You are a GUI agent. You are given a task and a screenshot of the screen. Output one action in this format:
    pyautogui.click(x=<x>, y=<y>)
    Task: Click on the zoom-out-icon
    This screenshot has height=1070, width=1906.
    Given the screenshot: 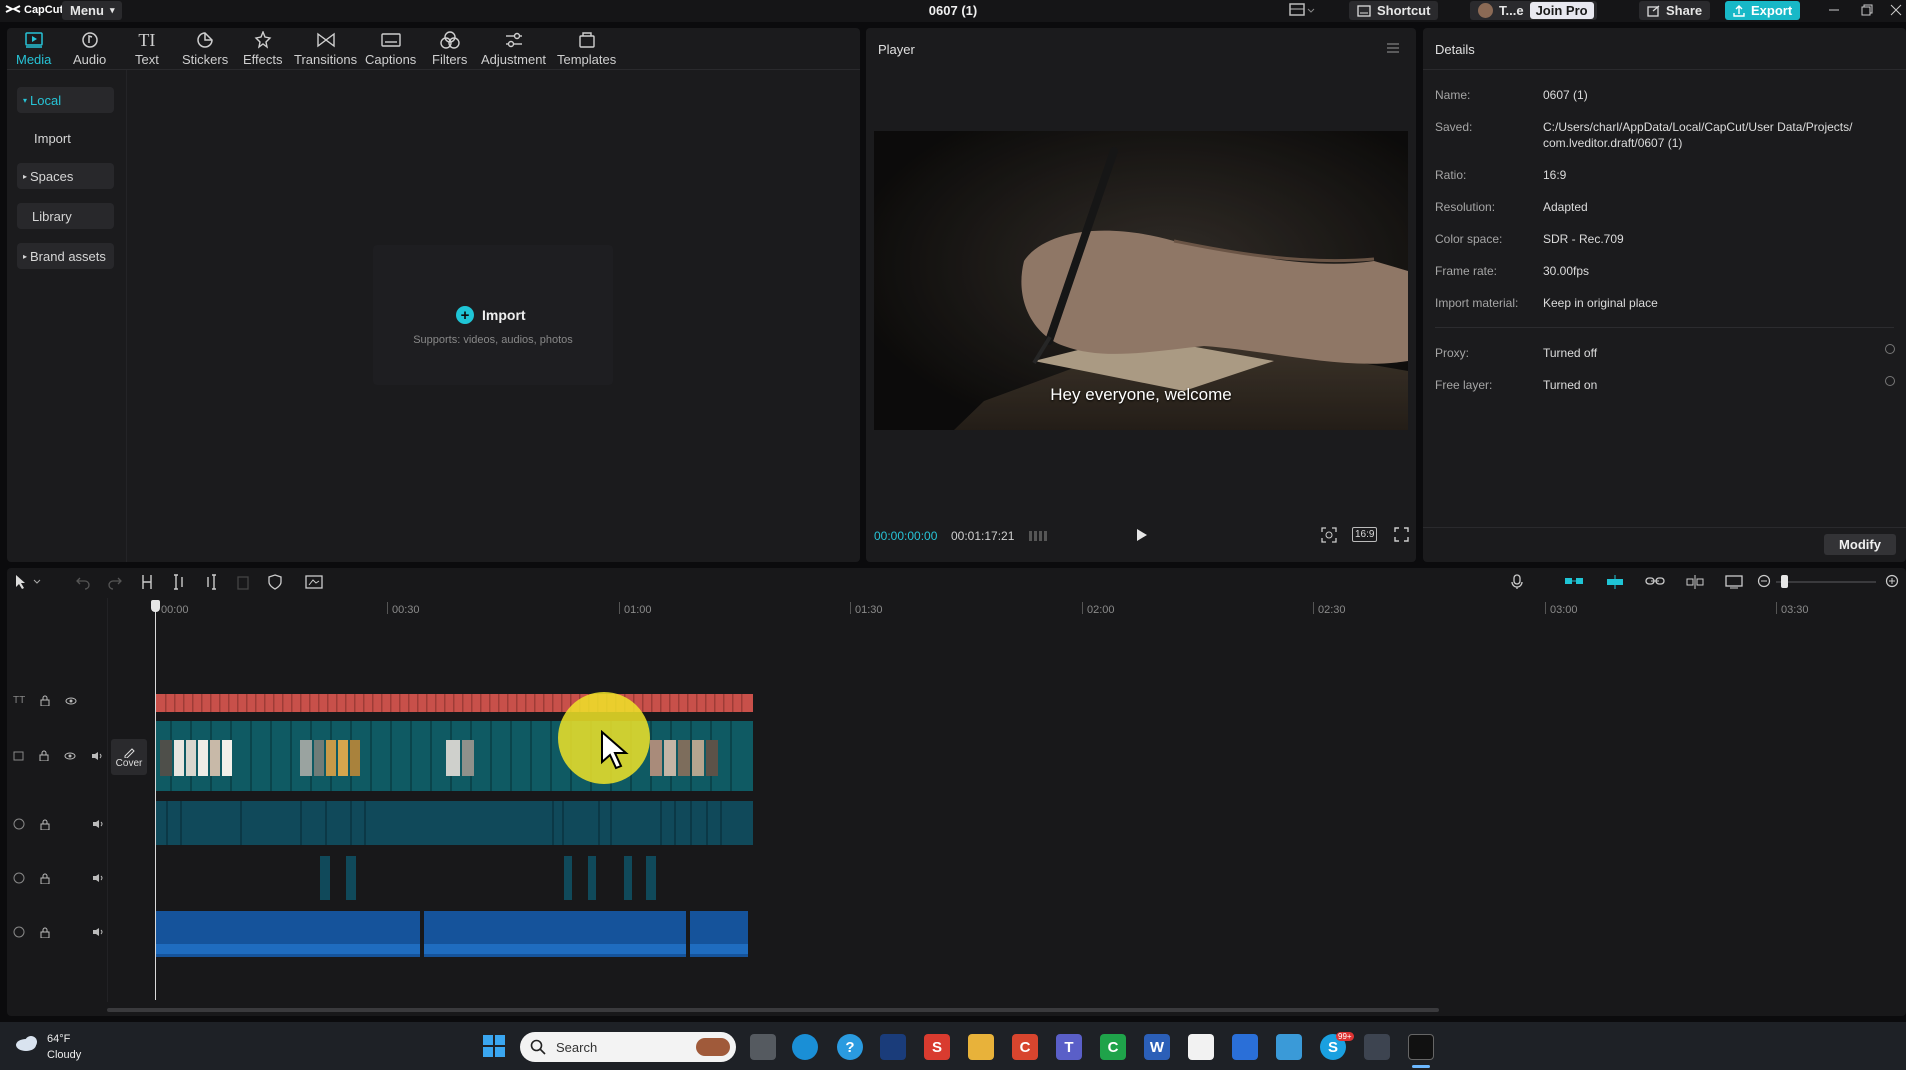 What is the action you would take?
    pyautogui.click(x=1764, y=581)
    